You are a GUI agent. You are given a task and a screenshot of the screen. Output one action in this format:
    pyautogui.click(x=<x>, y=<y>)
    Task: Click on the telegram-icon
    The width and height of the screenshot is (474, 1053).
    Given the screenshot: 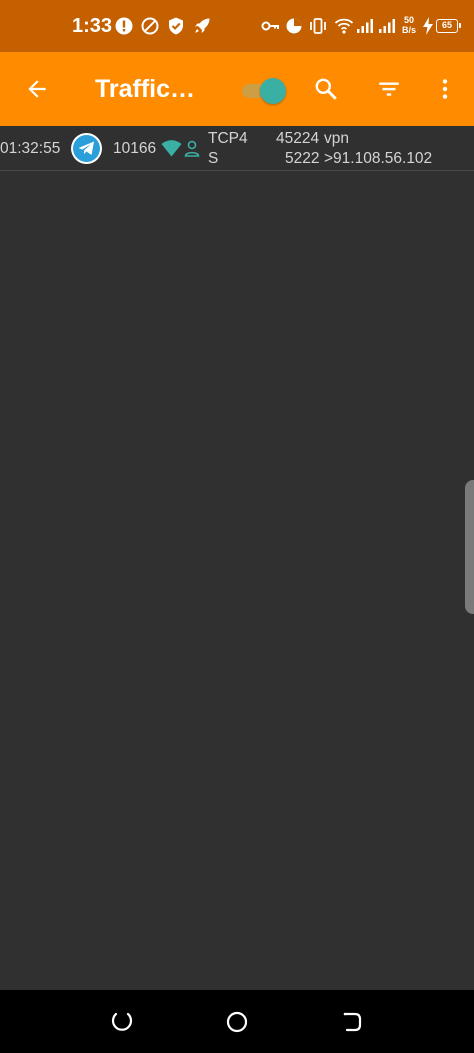 What is the action you would take?
    pyautogui.click(x=86, y=148)
    